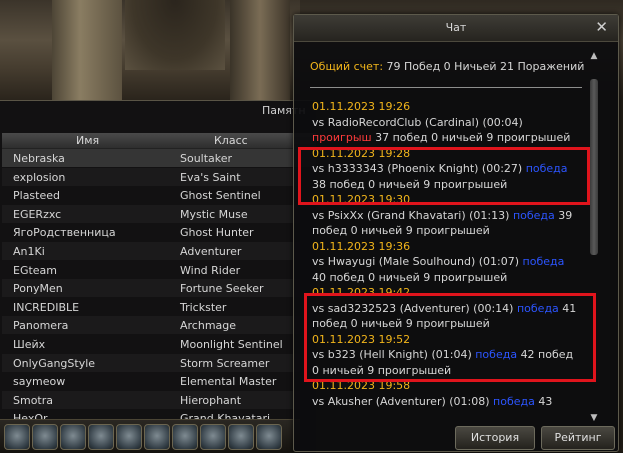 This screenshot has width=623, height=453. I want to click on player-class: Moonlight Sentinel, so click(231, 344).